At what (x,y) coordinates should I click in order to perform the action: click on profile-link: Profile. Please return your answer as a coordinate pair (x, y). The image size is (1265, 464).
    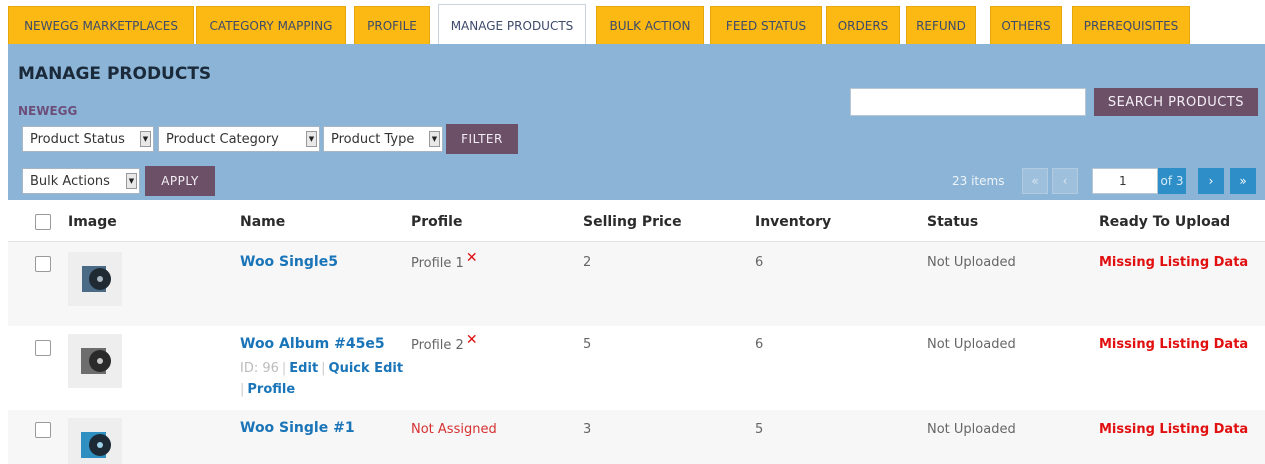
    Looking at the image, I should click on (271, 389).